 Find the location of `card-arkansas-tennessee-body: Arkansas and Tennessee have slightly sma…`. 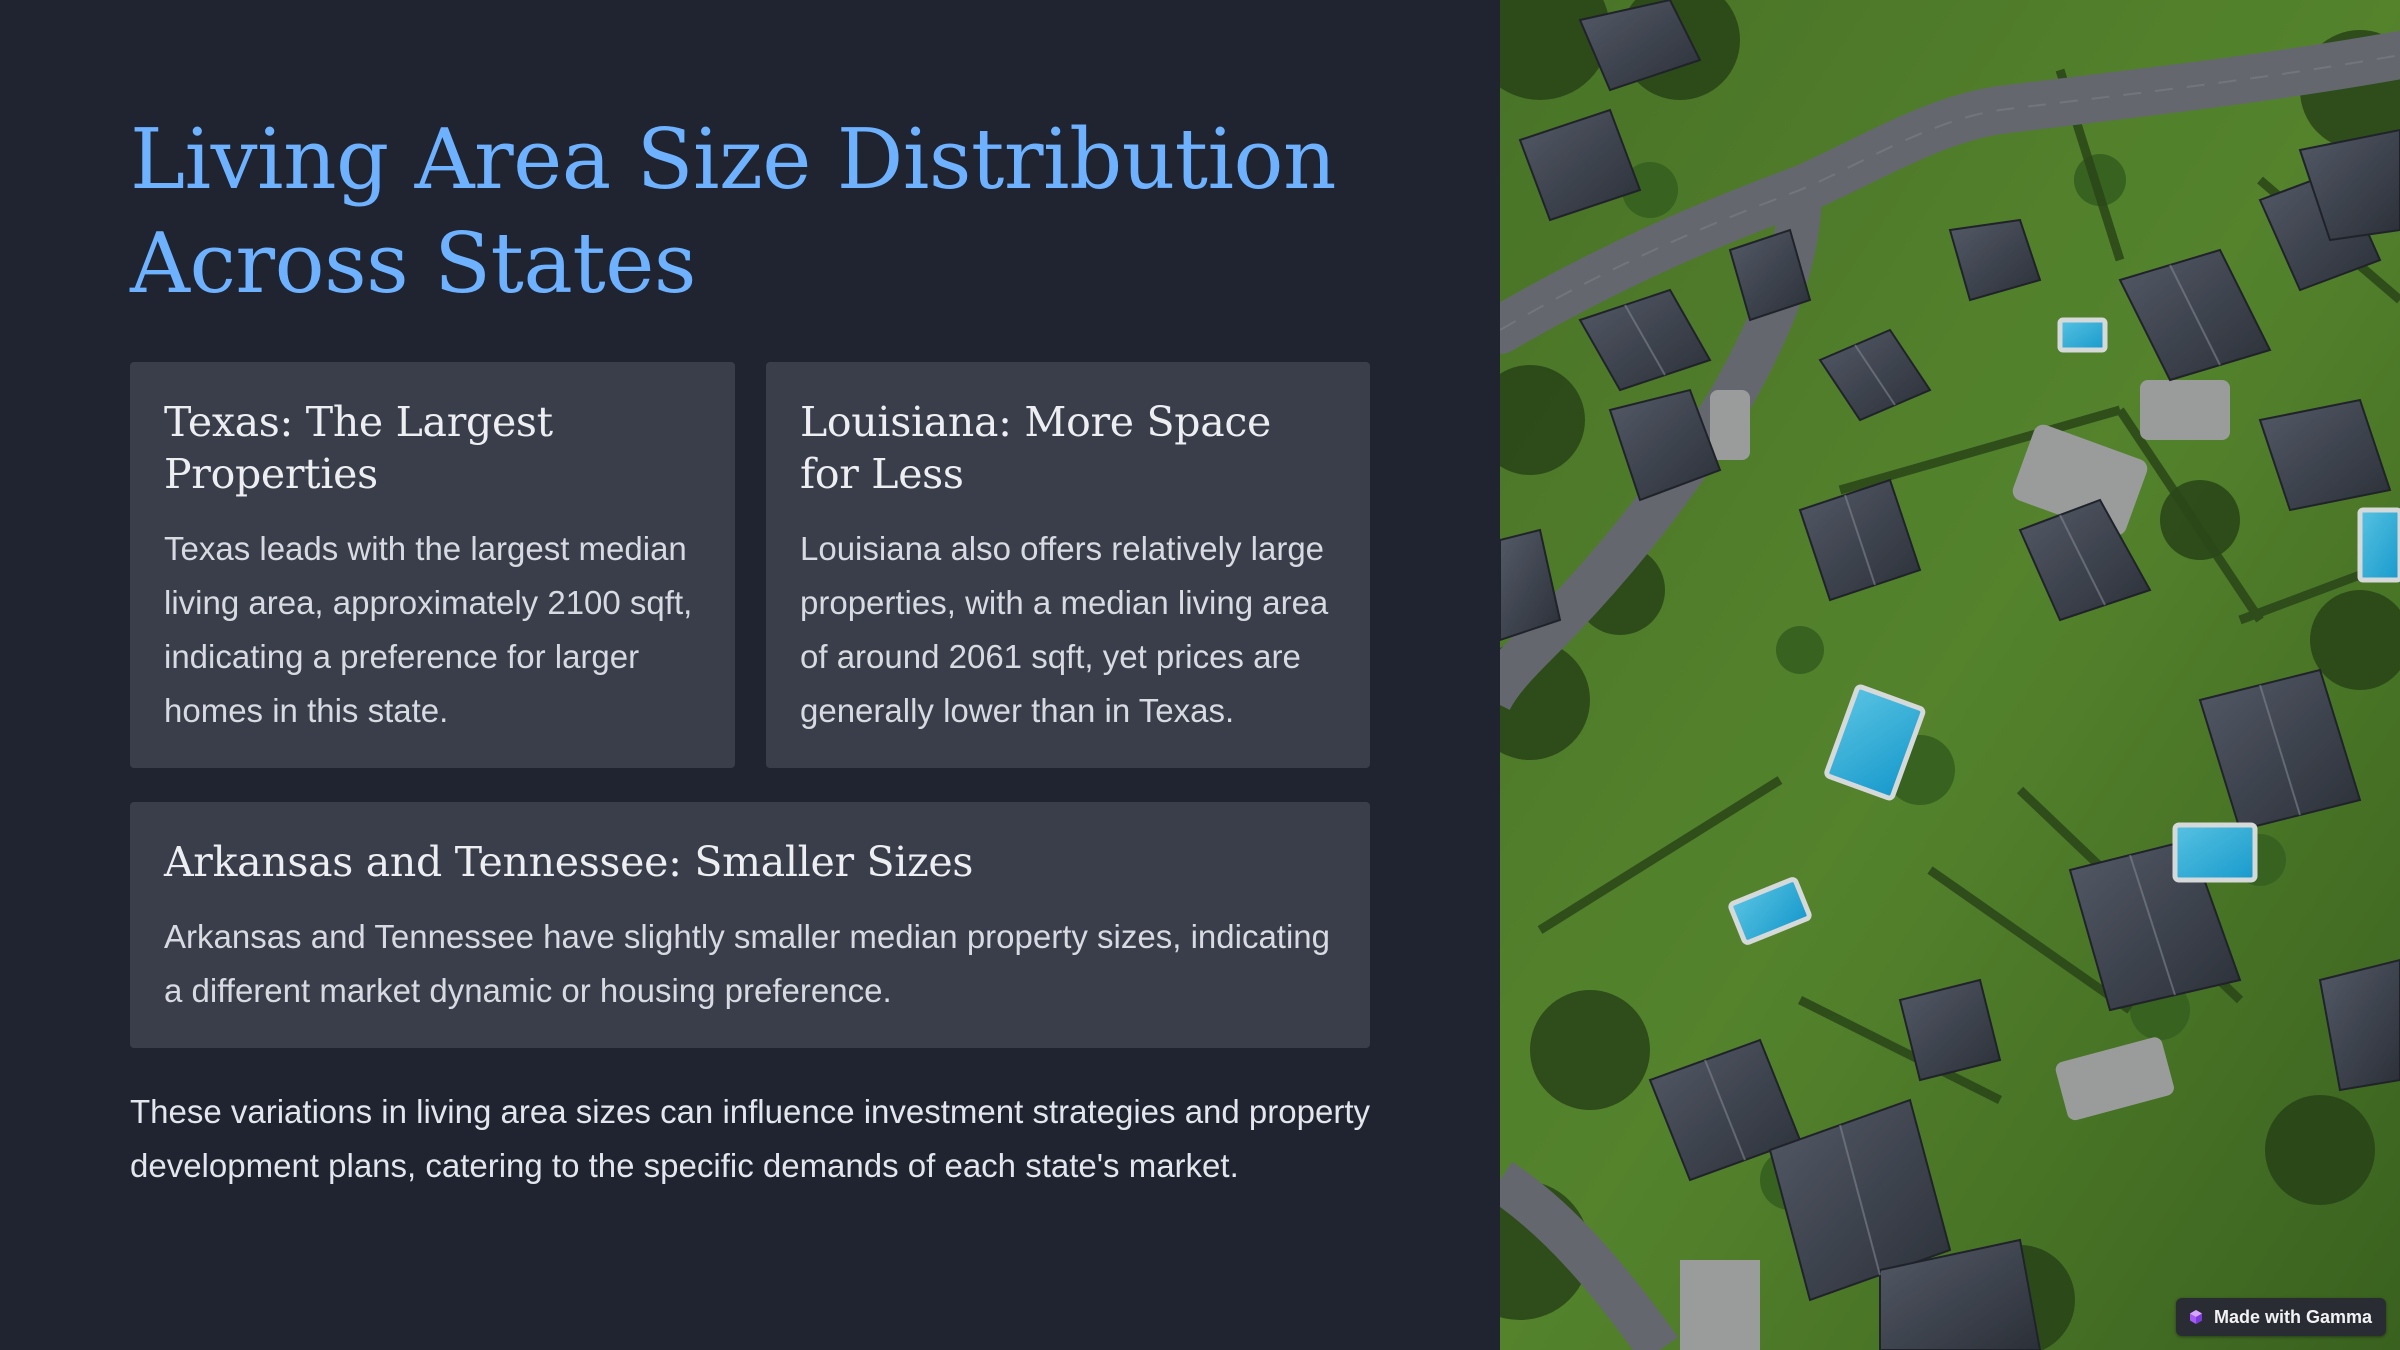

card-arkansas-tennessee-body: Arkansas and Tennessee have slightly sma… is located at coordinates (747, 963).